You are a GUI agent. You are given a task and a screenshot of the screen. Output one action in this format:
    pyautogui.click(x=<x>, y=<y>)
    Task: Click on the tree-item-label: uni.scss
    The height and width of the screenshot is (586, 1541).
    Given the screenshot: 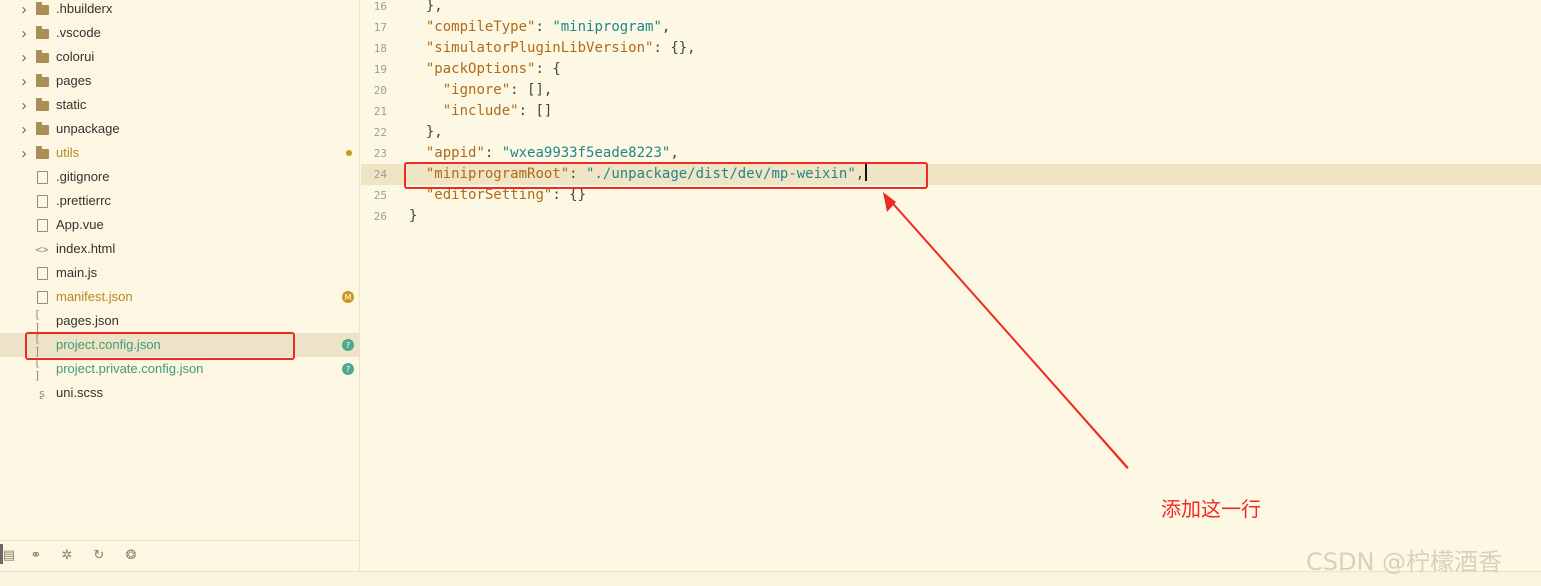 What is the action you would take?
    pyautogui.click(x=79, y=392)
    